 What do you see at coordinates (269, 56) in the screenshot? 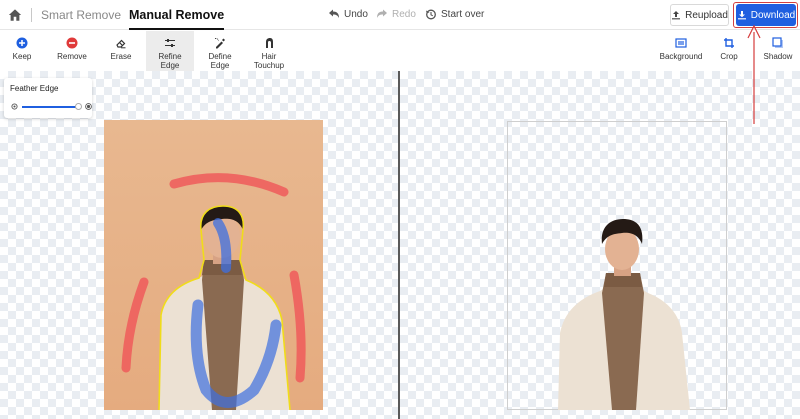
I see `hair-touchup-label-1: Hair` at bounding box center [269, 56].